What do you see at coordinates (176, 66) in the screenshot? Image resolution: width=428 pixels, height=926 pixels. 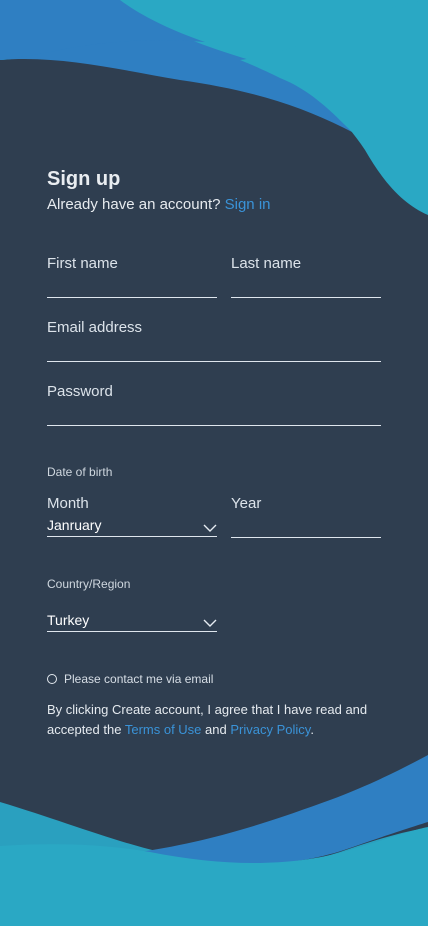 I see `top-wave-dark` at bounding box center [176, 66].